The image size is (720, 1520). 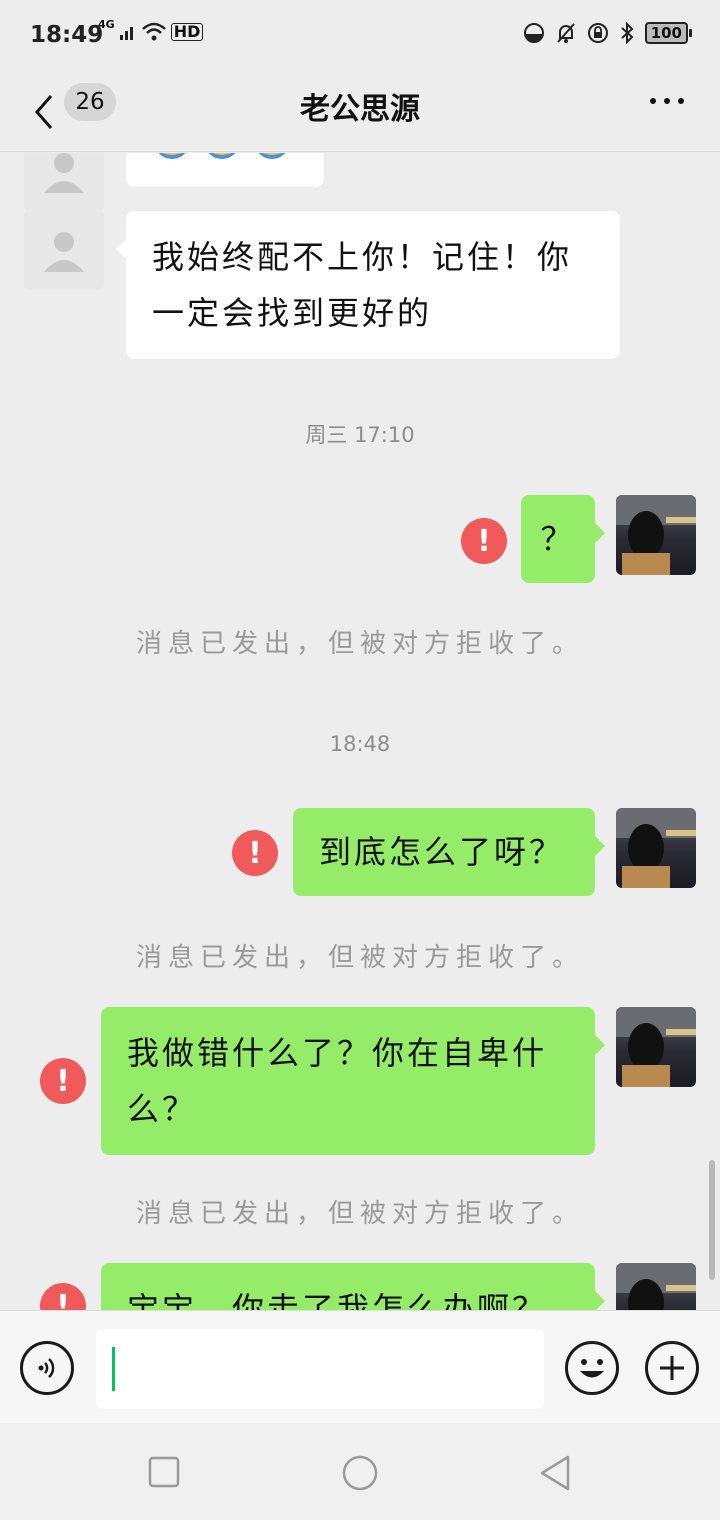 I want to click on nav-home-icon, so click(x=360, y=1473).